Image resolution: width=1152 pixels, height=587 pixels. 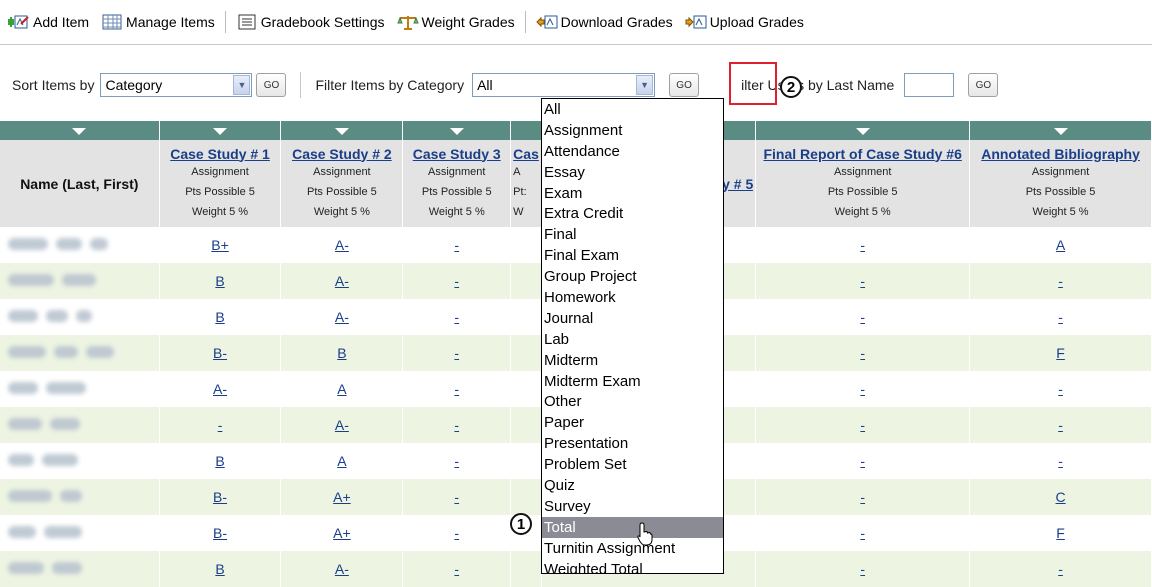 I want to click on sort-items-select: Category ▼, so click(x=176, y=85).